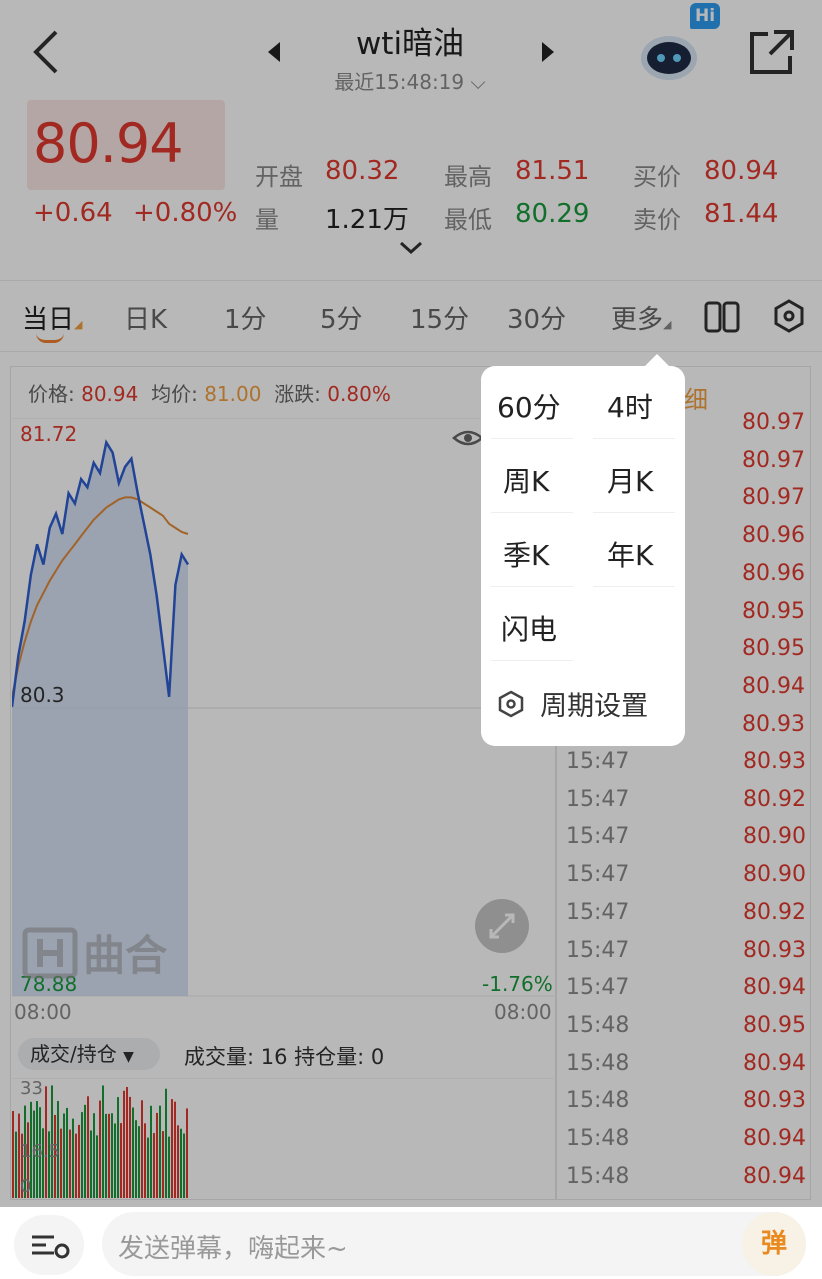 The image size is (822, 1279). Describe the element at coordinates (630, 480) in the screenshot. I see `menu-item-monthly-k: 月K` at that location.